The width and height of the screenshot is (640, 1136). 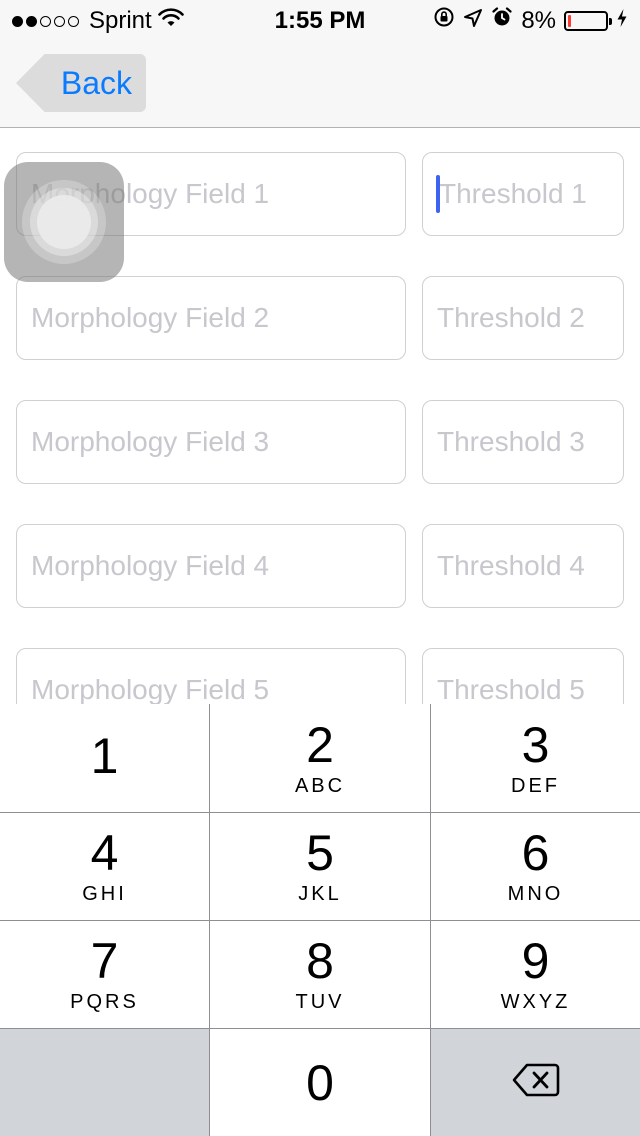 I want to click on back-button: Back, so click(x=81, y=83).